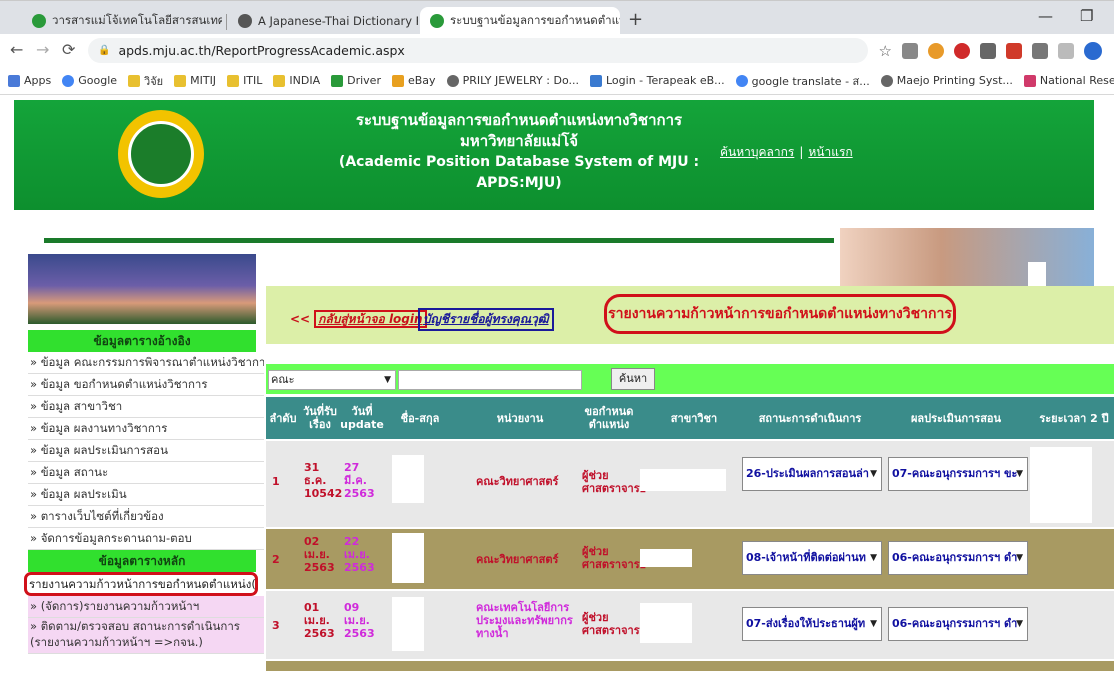  I want to click on col-field: สาขาวิชา, so click(694, 418).